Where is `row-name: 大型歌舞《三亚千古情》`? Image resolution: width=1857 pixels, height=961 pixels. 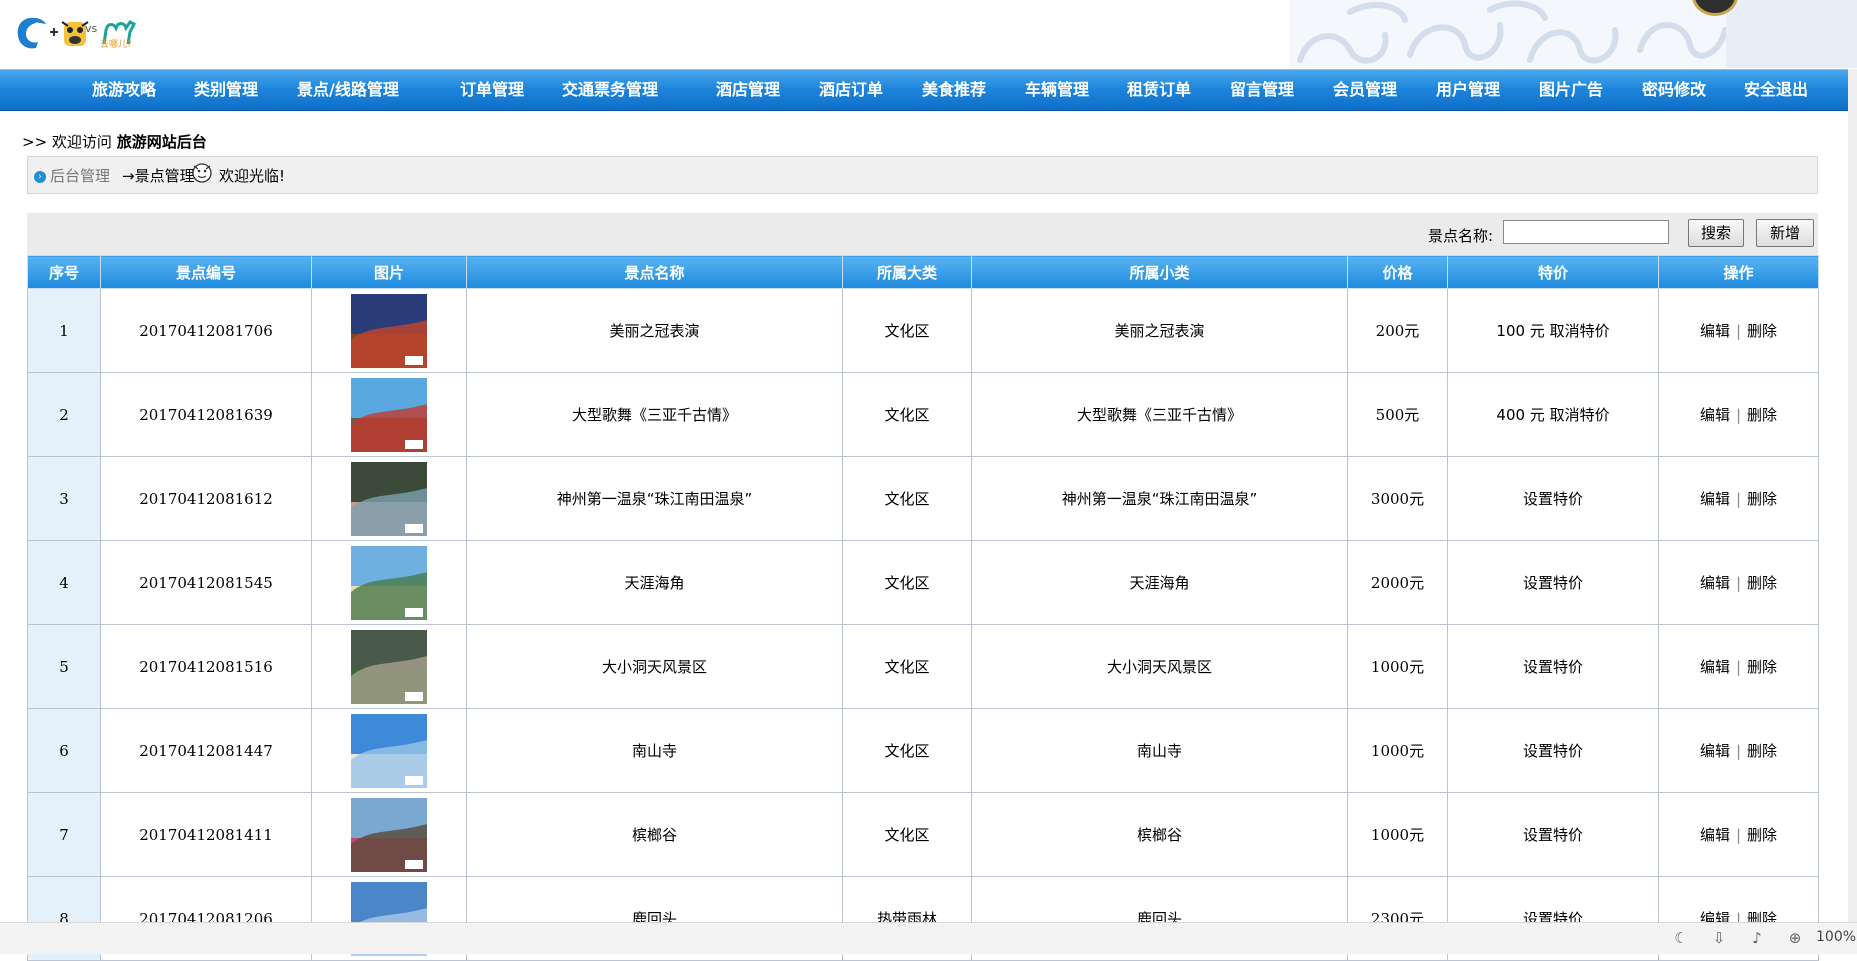 row-name: 大型歌舞《三亚千古情》 is located at coordinates (654, 414).